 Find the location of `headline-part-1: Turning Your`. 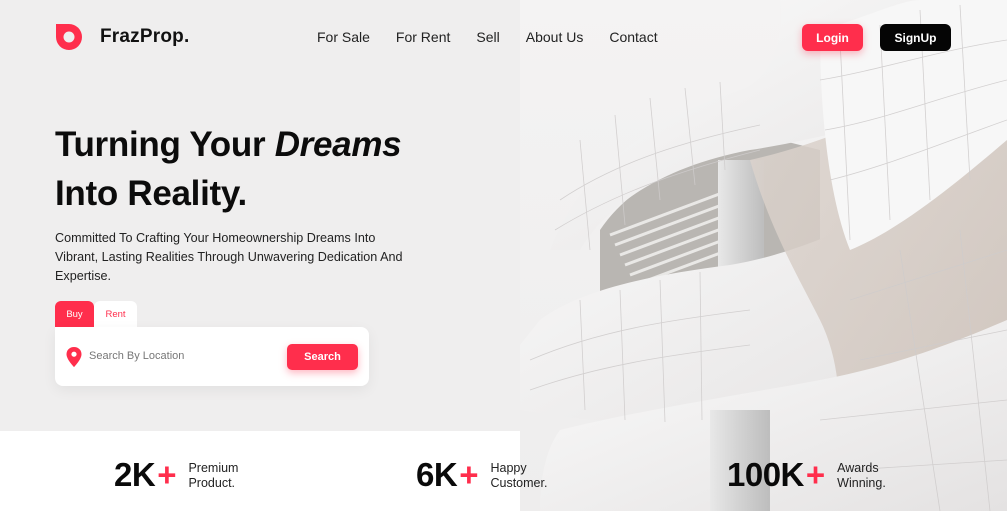

headline-part-1: Turning Your is located at coordinates (165, 144).